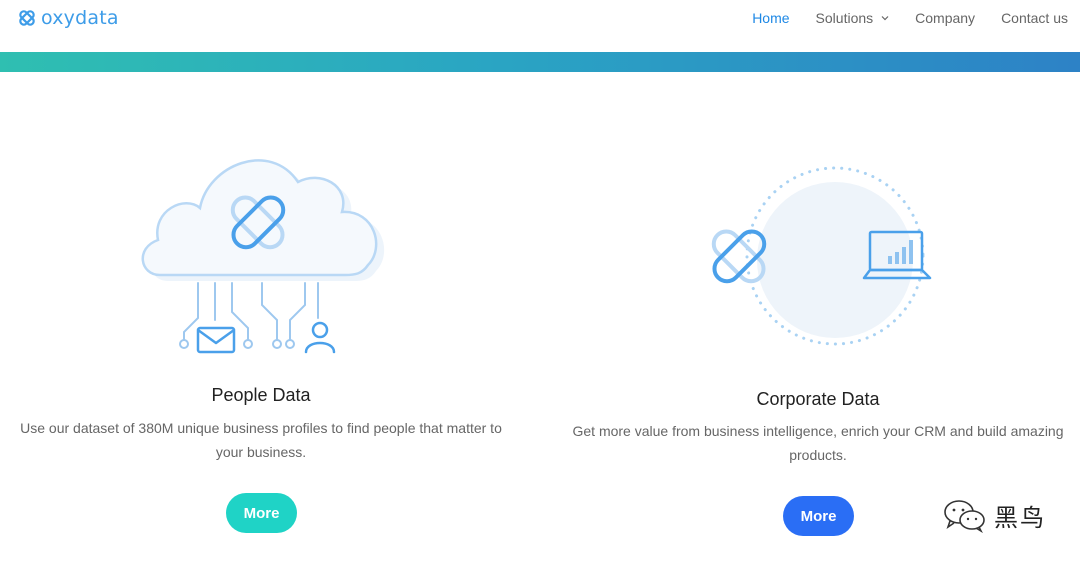 The width and height of the screenshot is (1080, 562). Describe the element at coordinates (261, 395) in the screenshot. I see `people-data-title: People Data` at that location.